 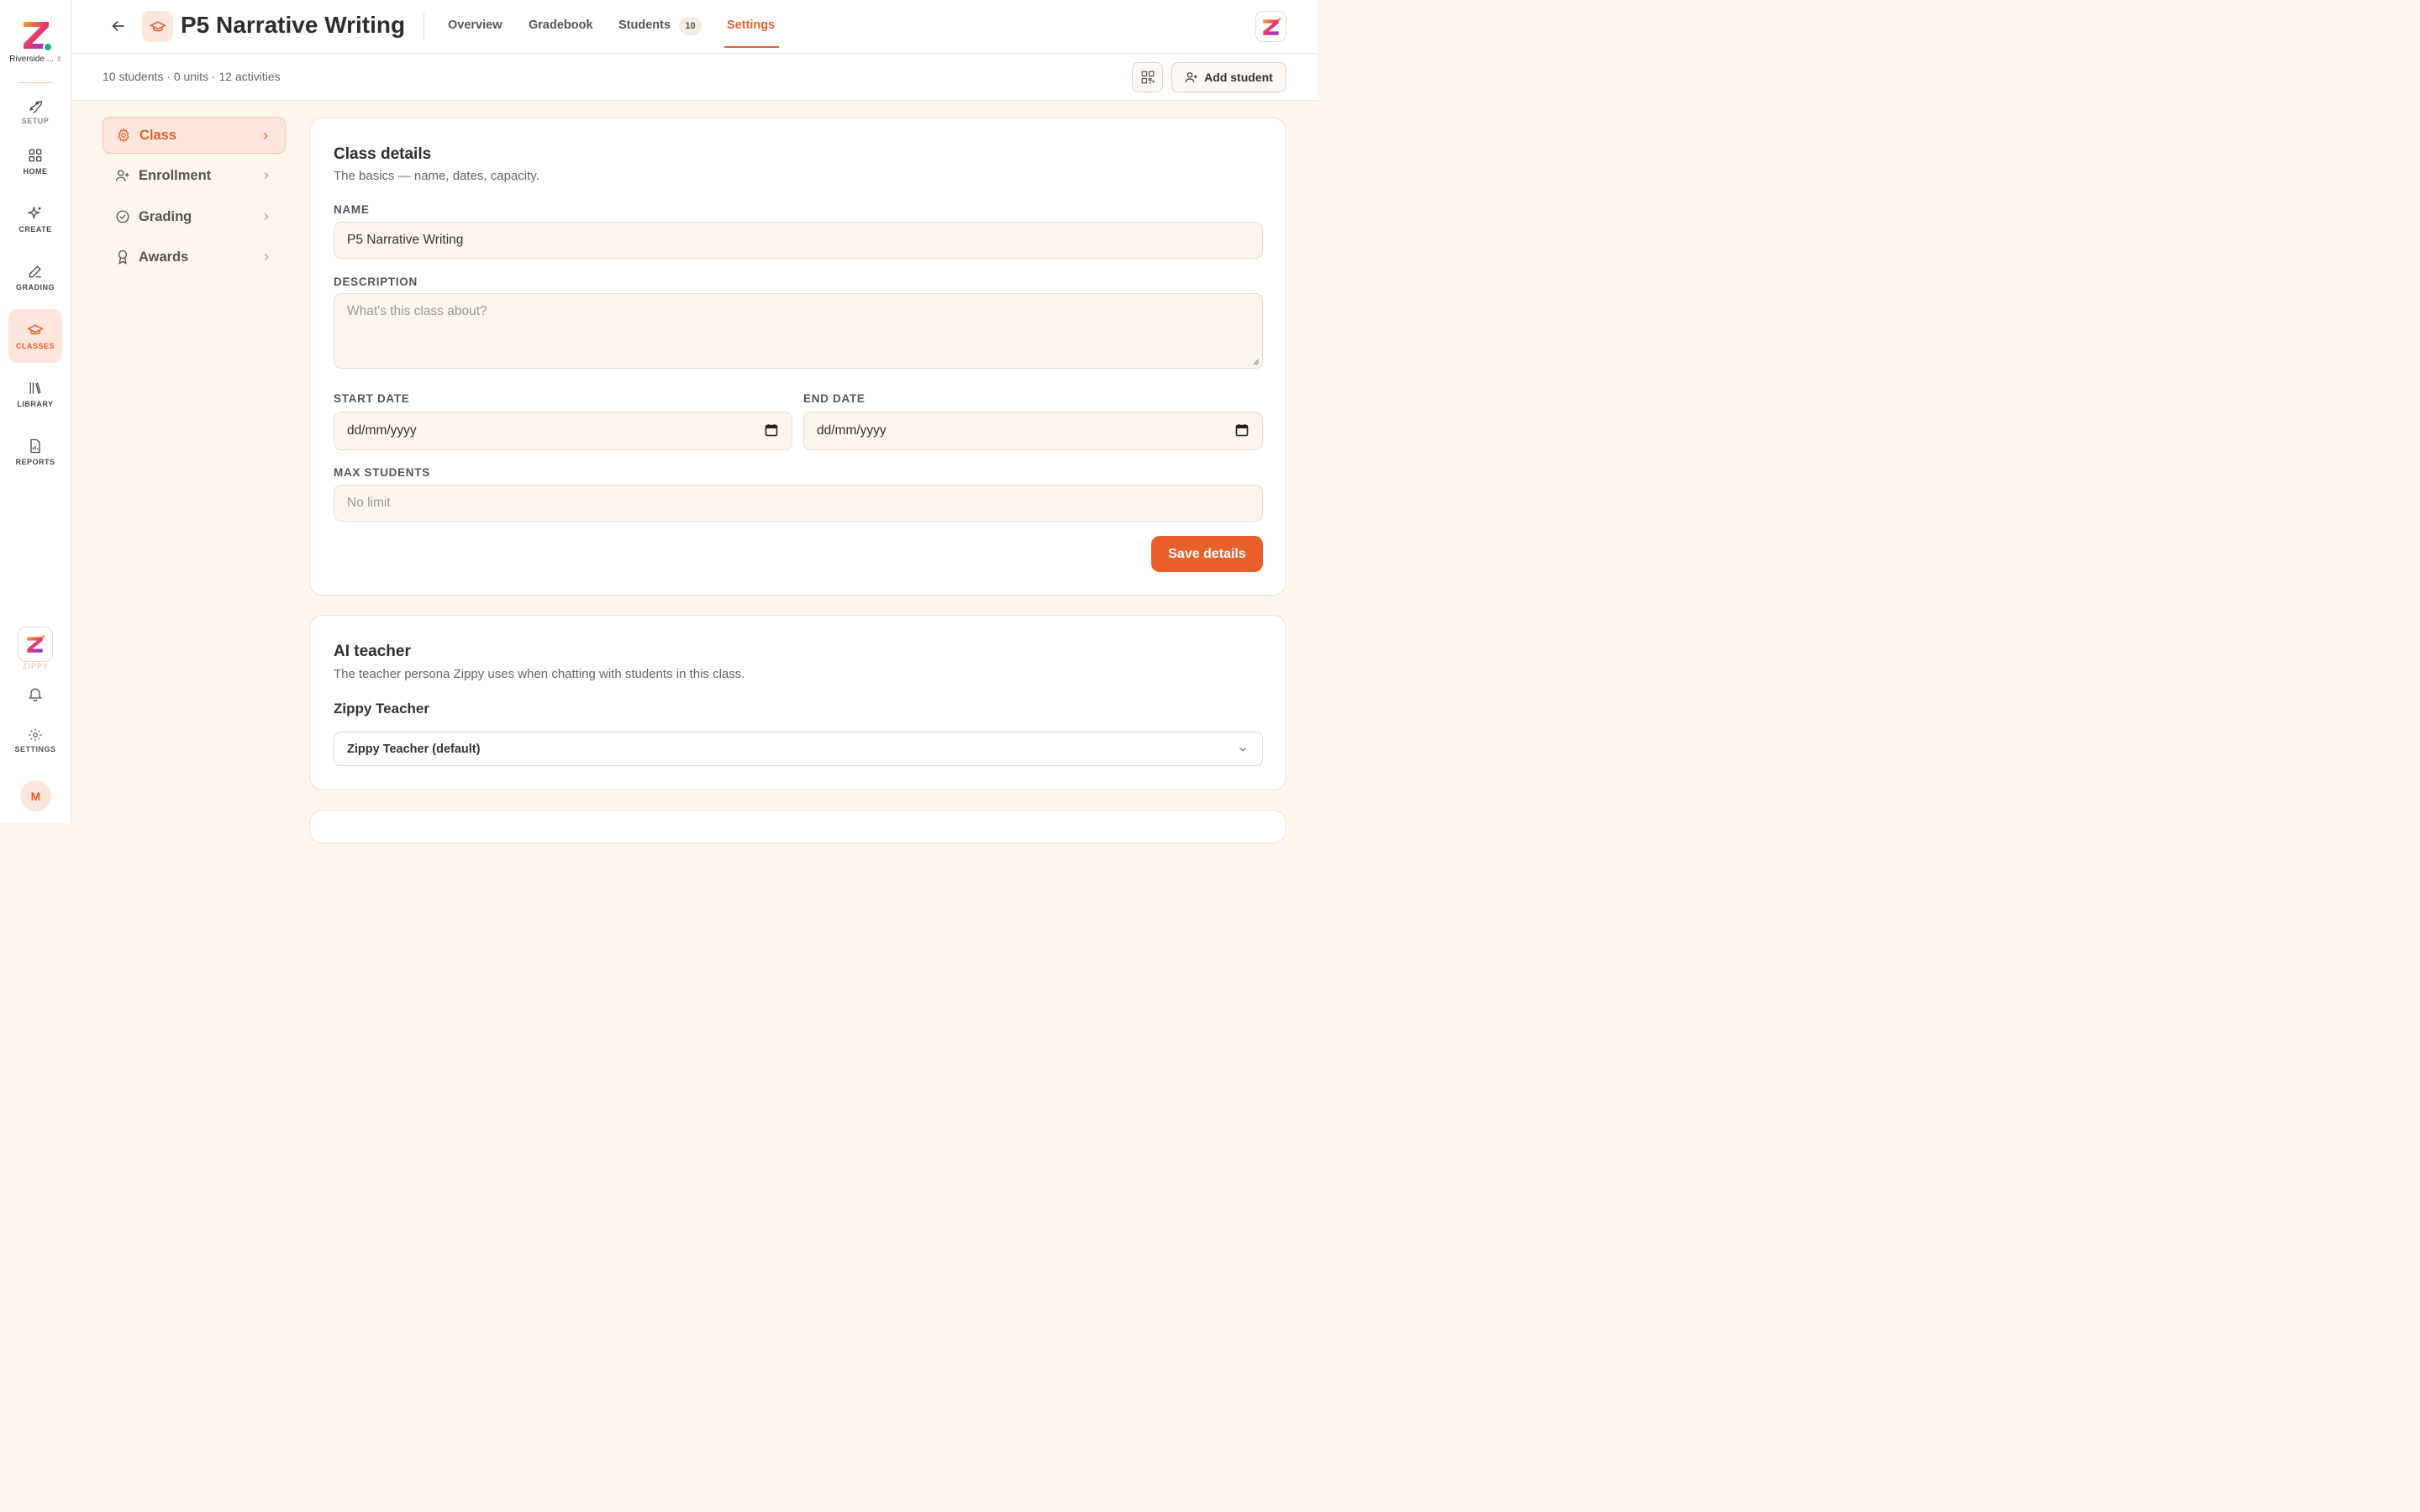 I want to click on tab-gradebook: Gradebook, so click(x=561, y=25).